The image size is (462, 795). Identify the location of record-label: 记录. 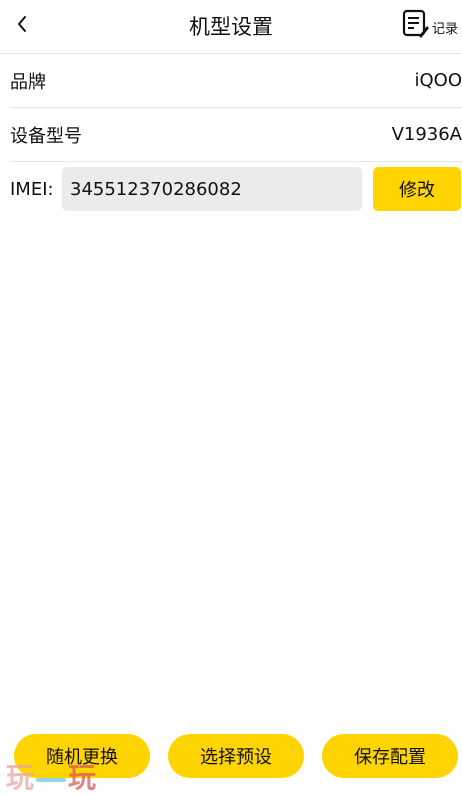
(444, 29).